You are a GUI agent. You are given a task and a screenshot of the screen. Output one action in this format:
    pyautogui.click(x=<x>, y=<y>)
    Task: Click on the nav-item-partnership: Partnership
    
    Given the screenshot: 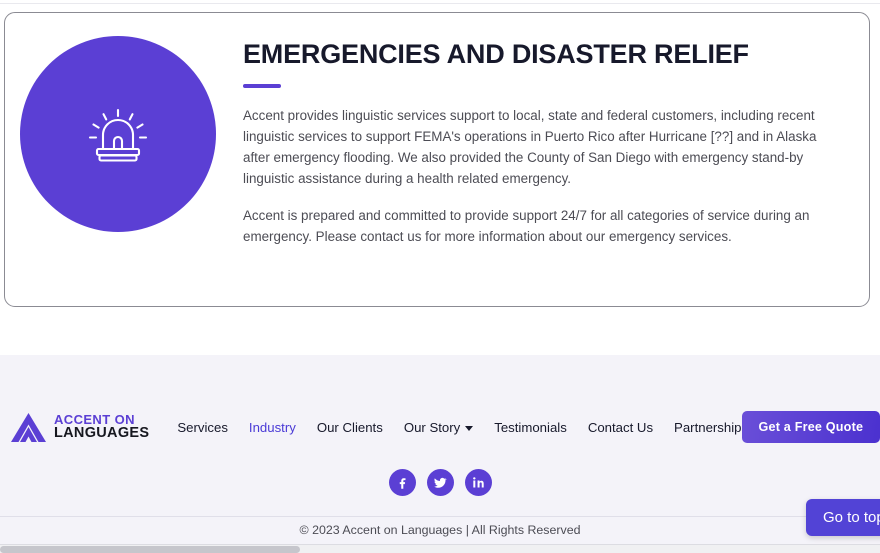 What is the action you would take?
    pyautogui.click(x=707, y=427)
    